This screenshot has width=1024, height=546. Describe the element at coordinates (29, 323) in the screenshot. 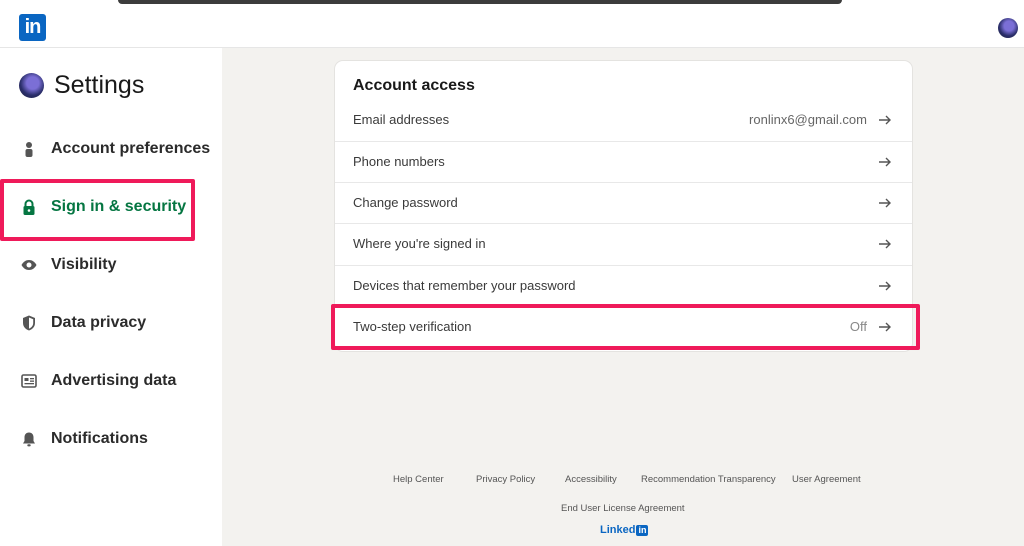

I see `shield-icon` at that location.